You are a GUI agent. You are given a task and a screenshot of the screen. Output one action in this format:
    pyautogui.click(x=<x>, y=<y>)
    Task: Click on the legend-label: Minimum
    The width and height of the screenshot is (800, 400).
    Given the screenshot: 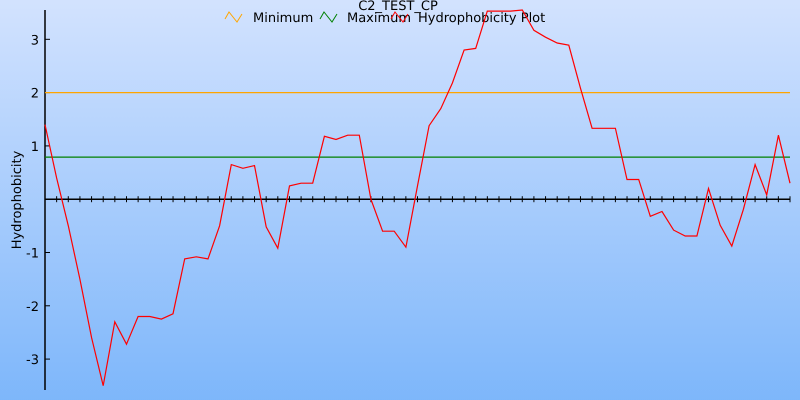 What is the action you would take?
    pyautogui.click(x=283, y=18)
    